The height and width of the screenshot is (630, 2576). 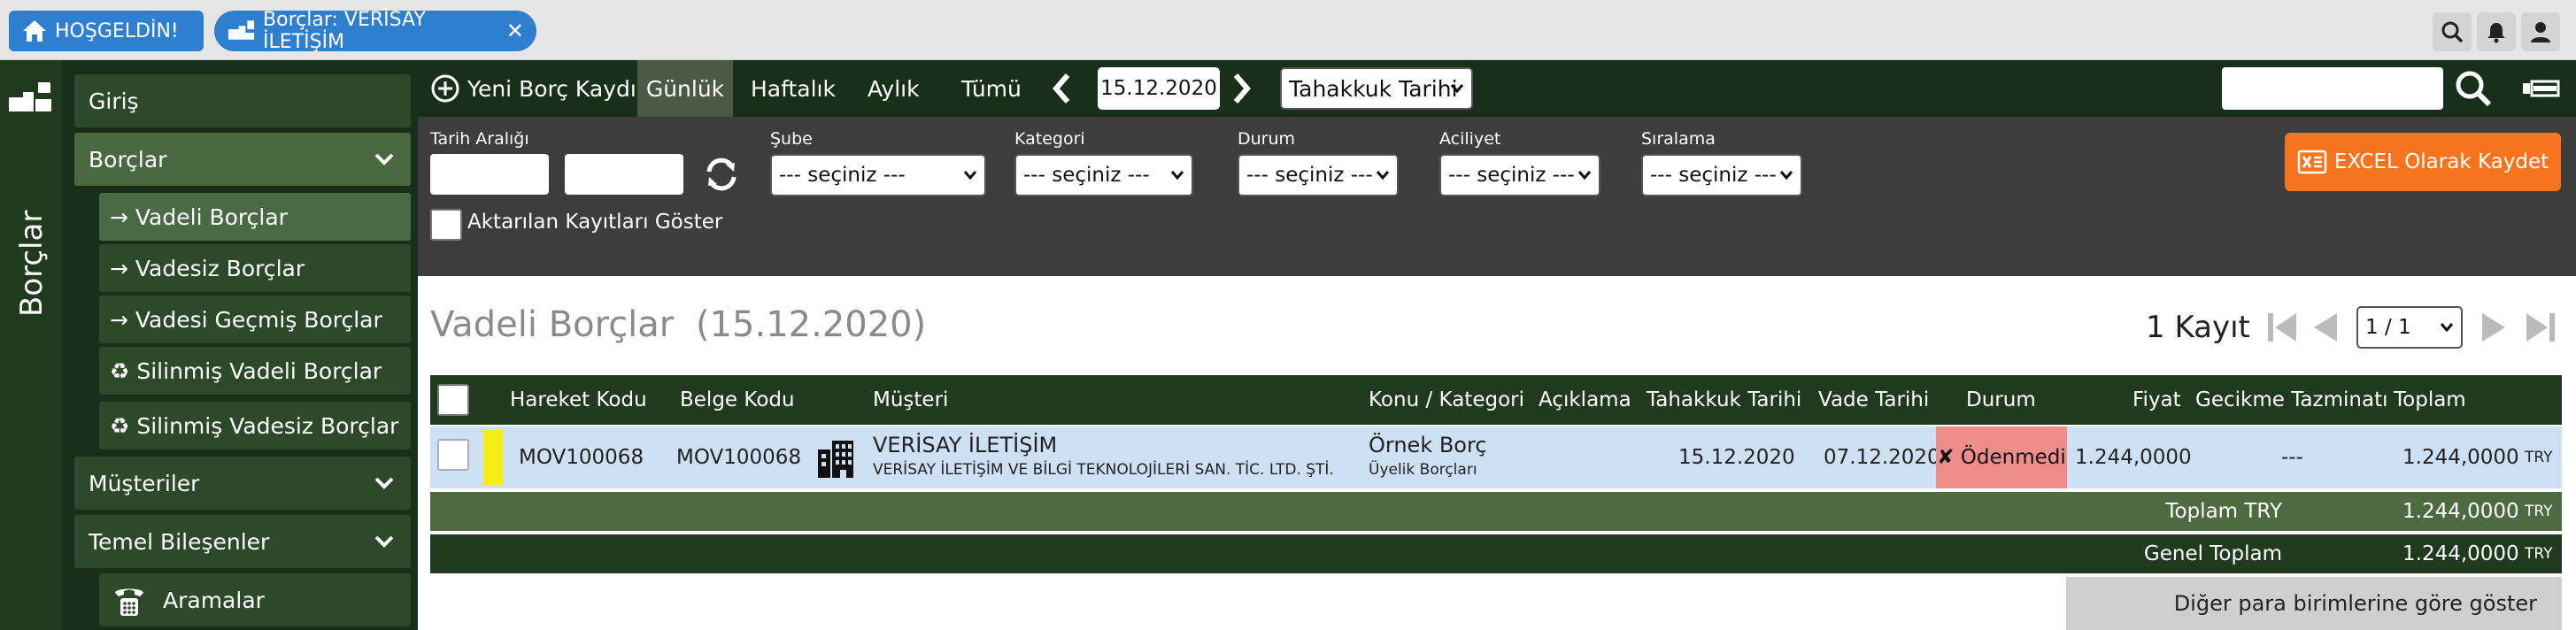 I want to click on last-page-icon, so click(x=2541, y=327).